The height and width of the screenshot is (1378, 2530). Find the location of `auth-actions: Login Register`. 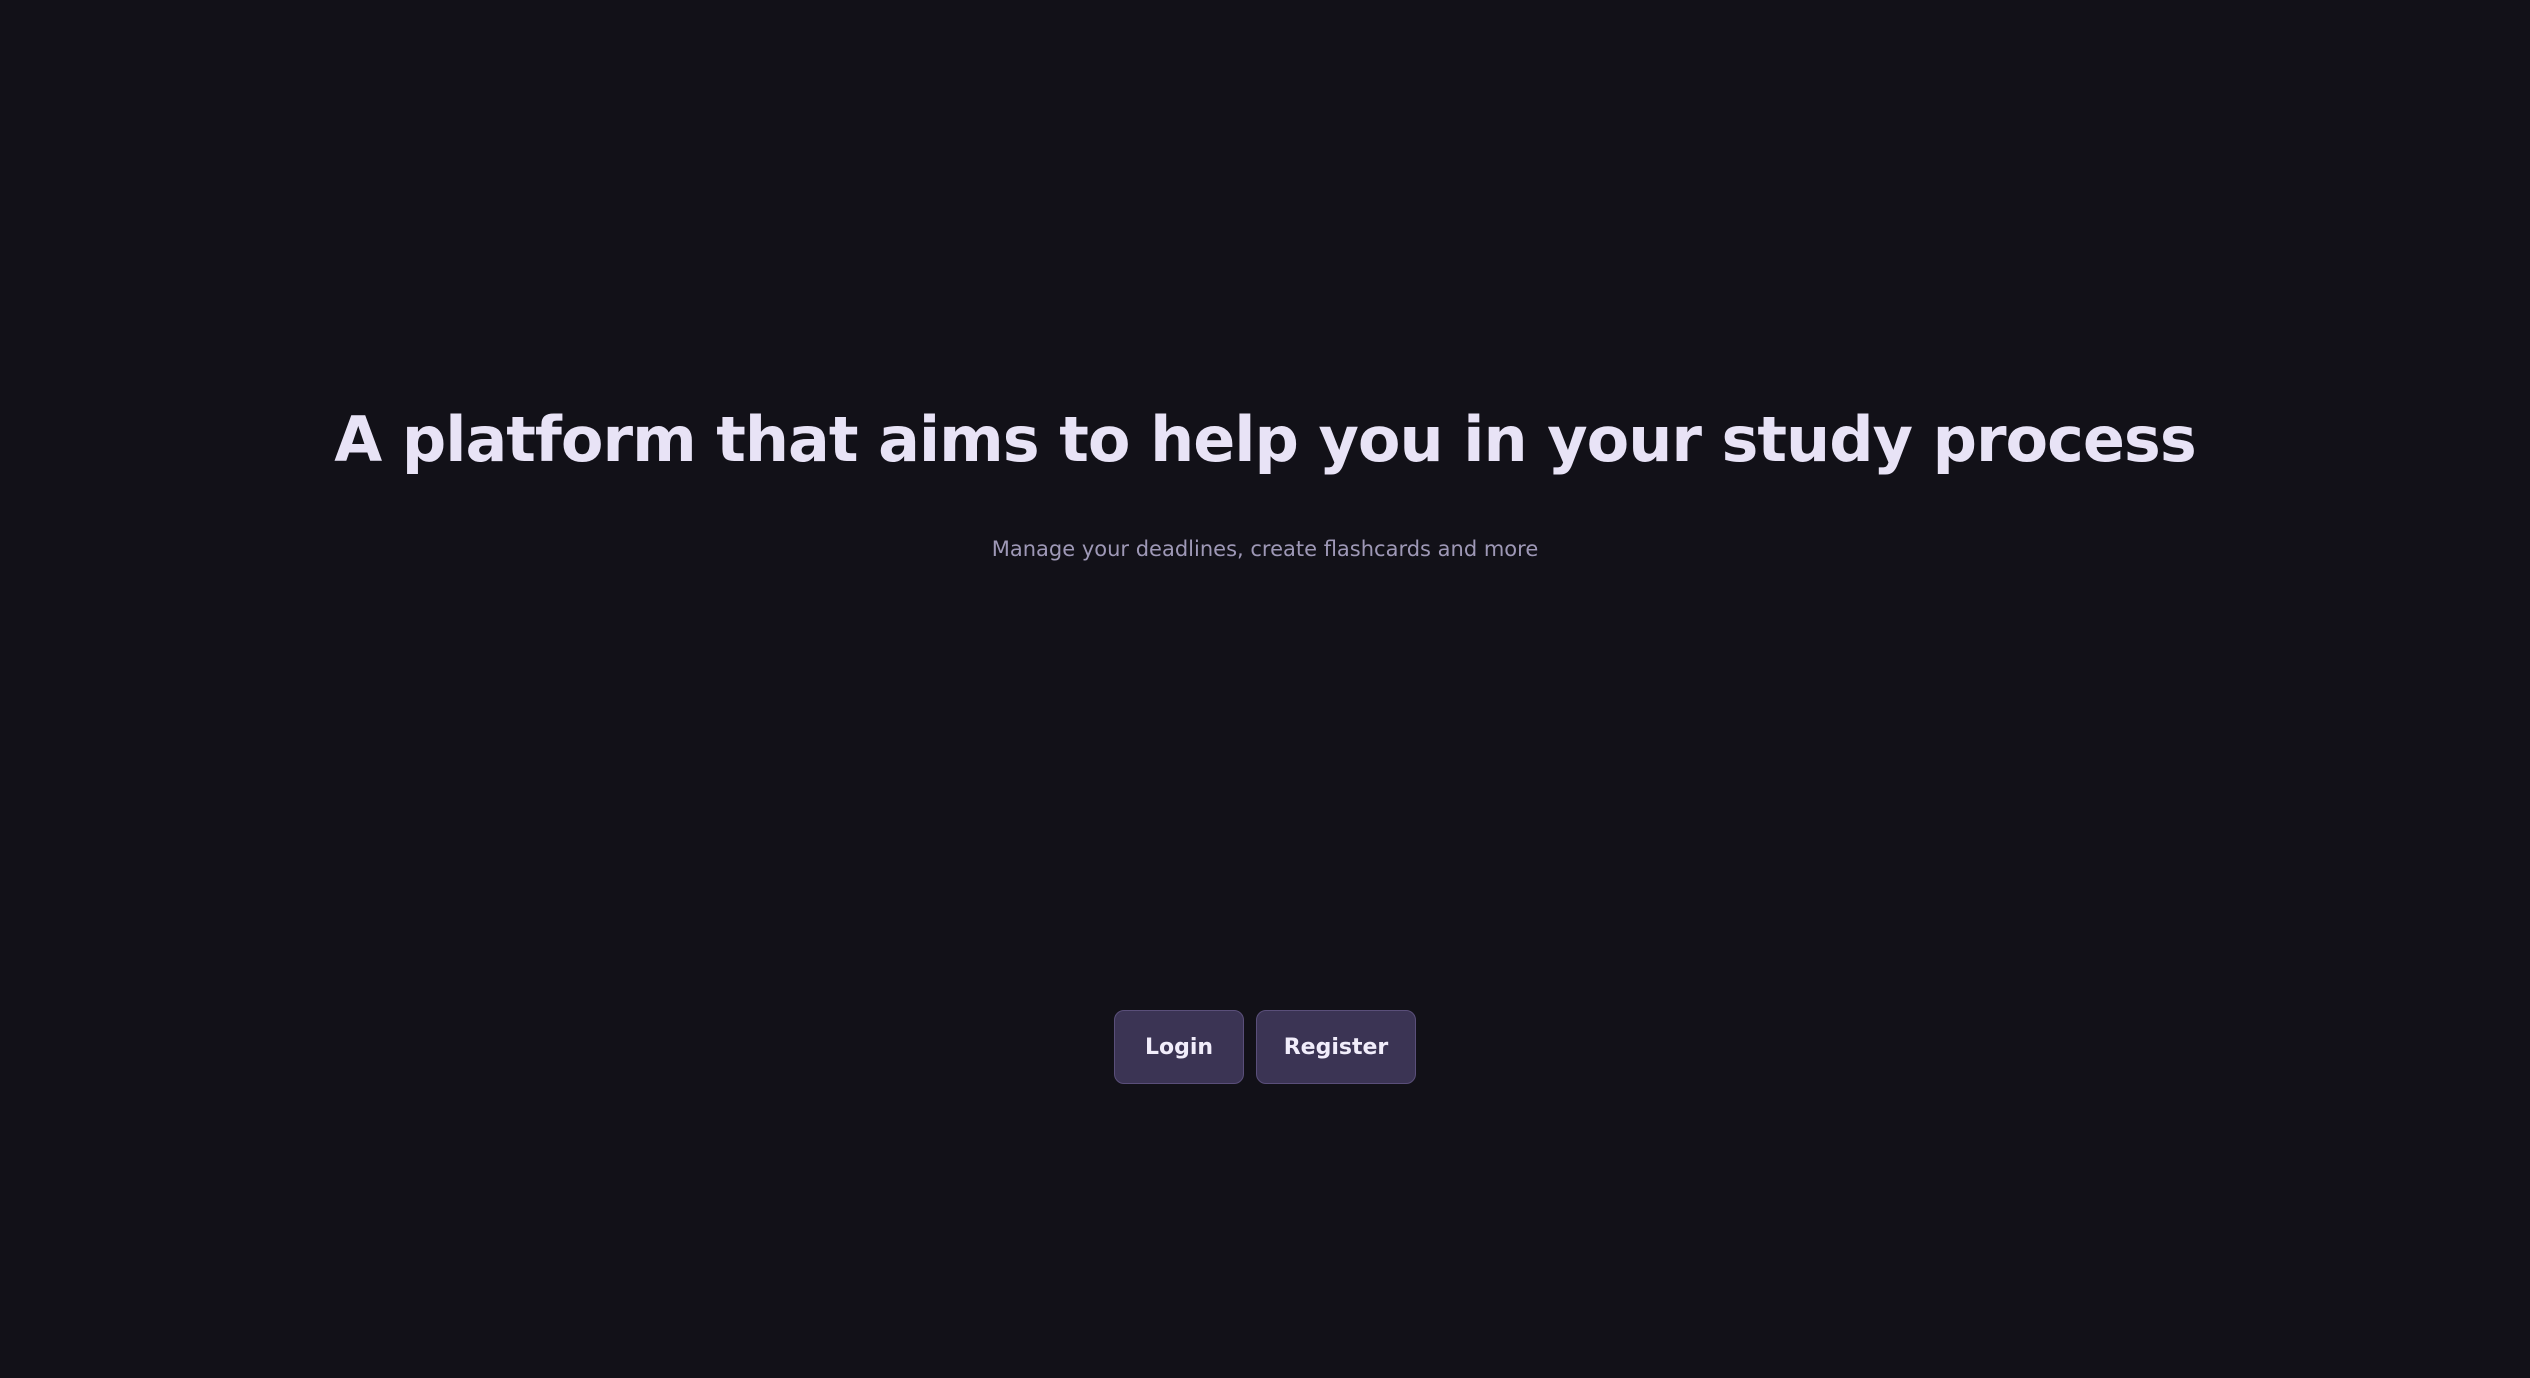

auth-actions: Login Register is located at coordinates (1265, 1047).